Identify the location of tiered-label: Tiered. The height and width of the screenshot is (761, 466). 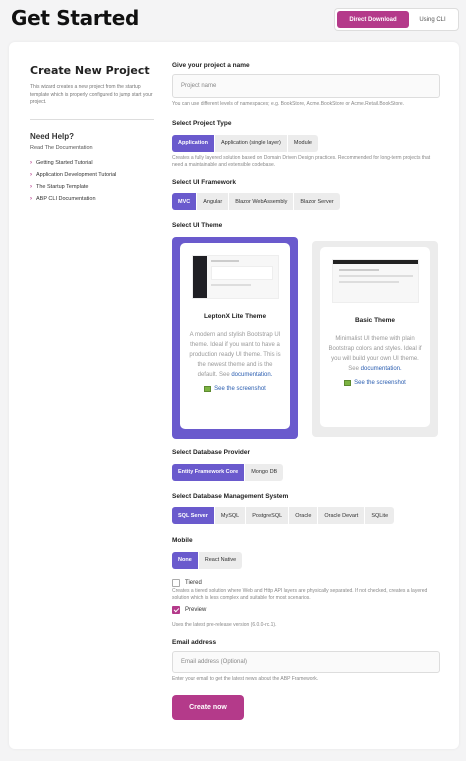
(193, 582).